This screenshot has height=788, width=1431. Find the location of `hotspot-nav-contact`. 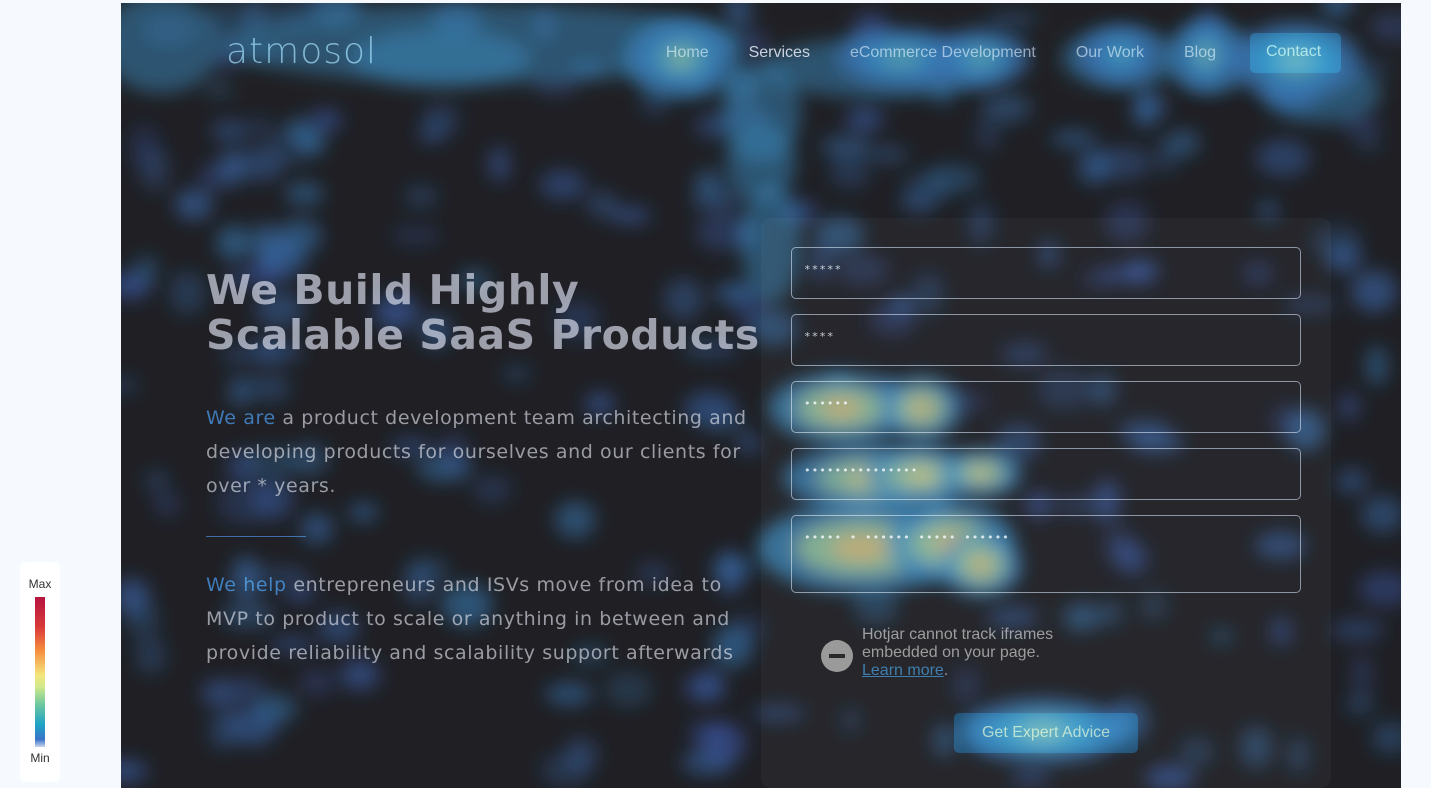

hotspot-nav-contact is located at coordinates (1296, 61).